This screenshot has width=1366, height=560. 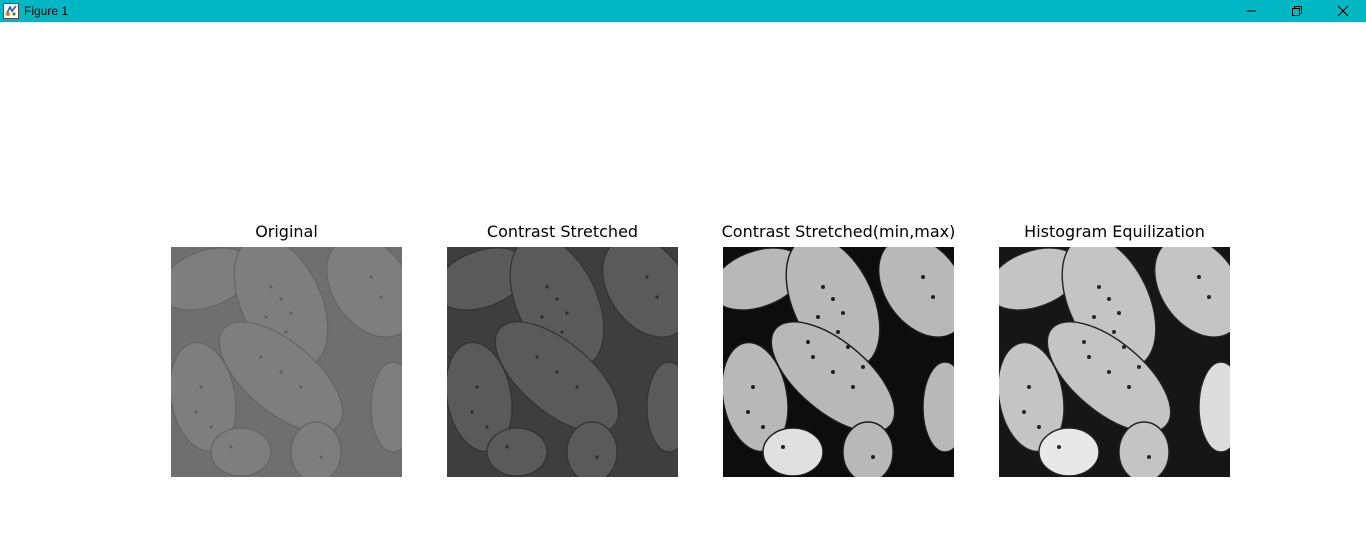 I want to click on minimize-icon, so click(x=1251, y=11).